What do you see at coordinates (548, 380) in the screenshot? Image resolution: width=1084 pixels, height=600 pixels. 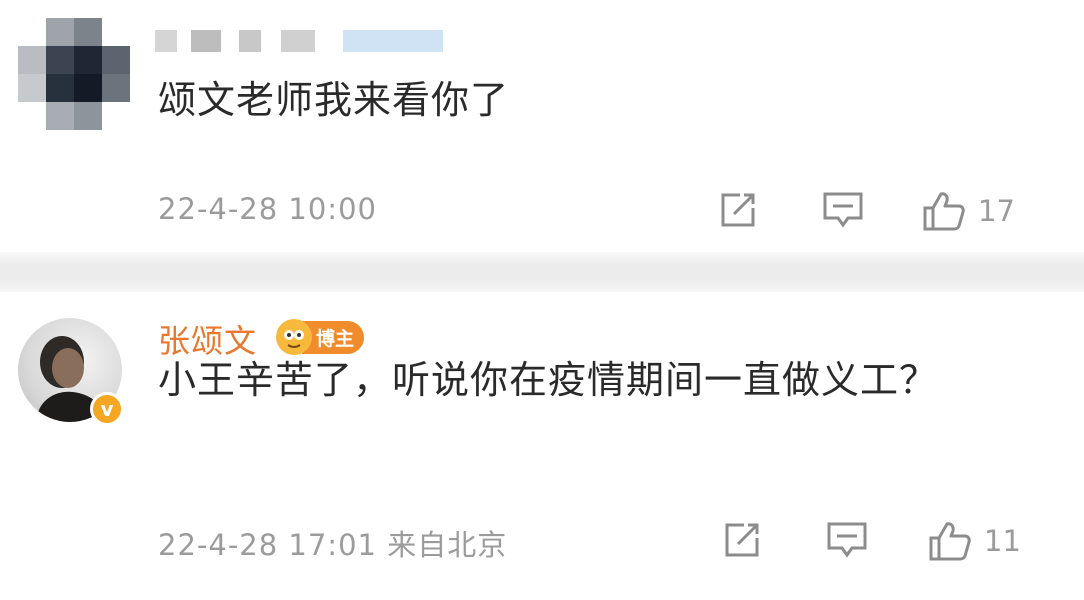 I see `comment-text: 小王辛苦了，听说你在疫情期间一直做义工？` at bounding box center [548, 380].